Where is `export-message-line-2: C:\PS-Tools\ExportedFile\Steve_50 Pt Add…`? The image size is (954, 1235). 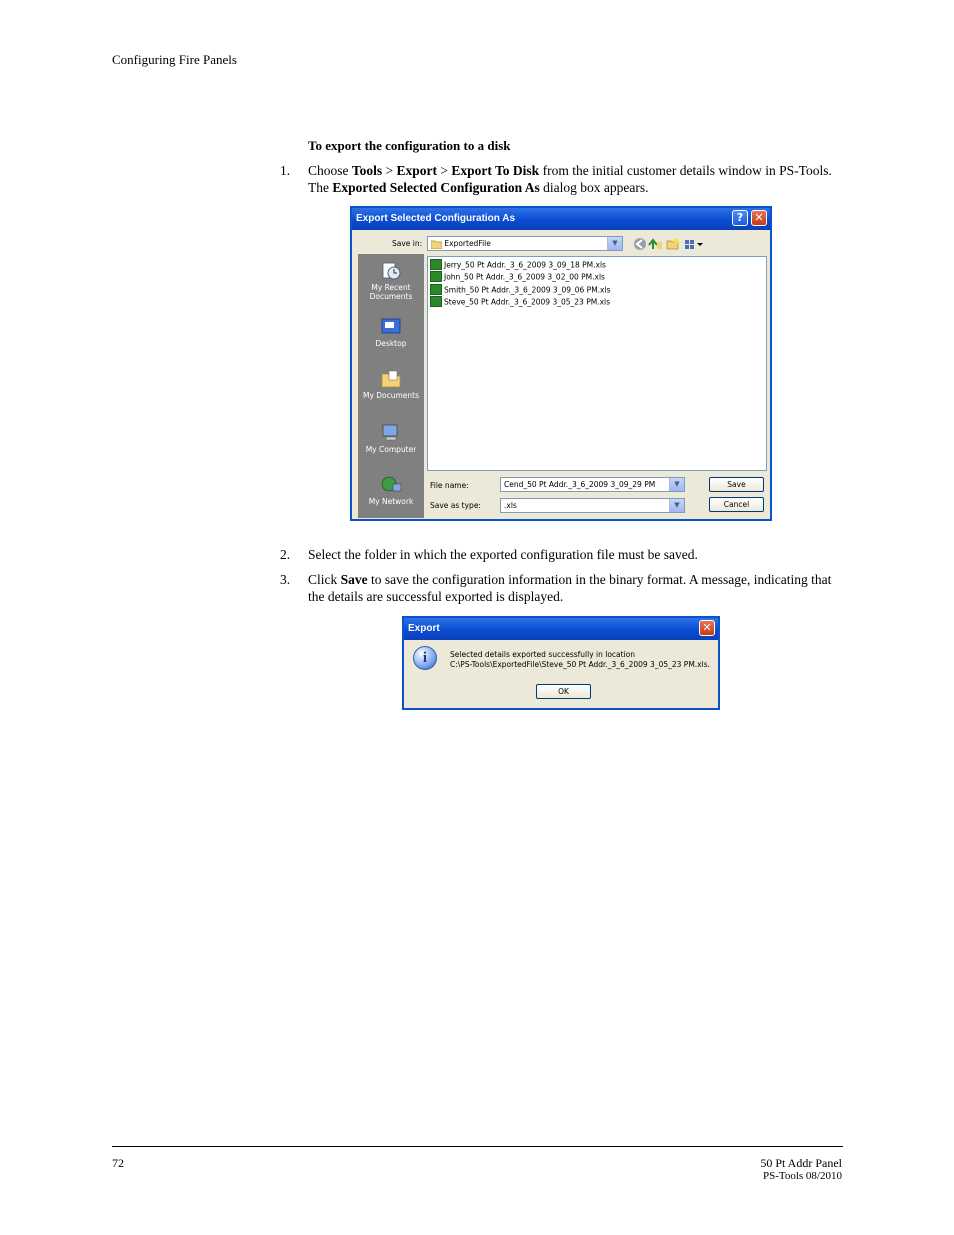
export-message-line-2: C:\PS-Tools\ExportedFile\Steve_50 Pt Add… is located at coordinates (580, 664).